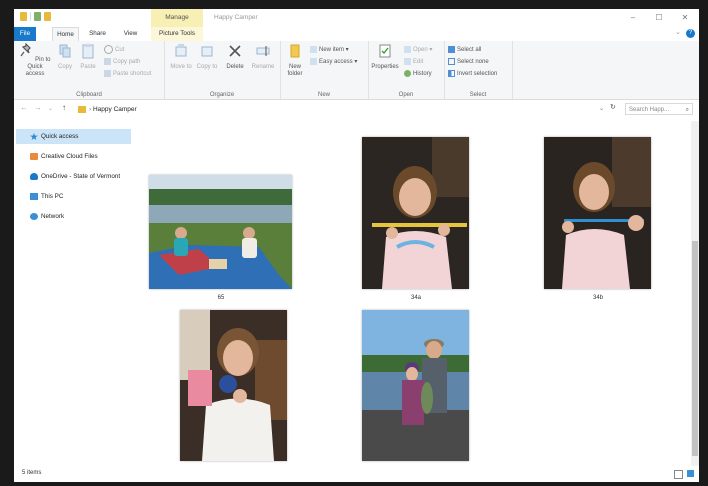  Describe the element at coordinates (34, 136) in the screenshot. I see `star-icon` at that location.